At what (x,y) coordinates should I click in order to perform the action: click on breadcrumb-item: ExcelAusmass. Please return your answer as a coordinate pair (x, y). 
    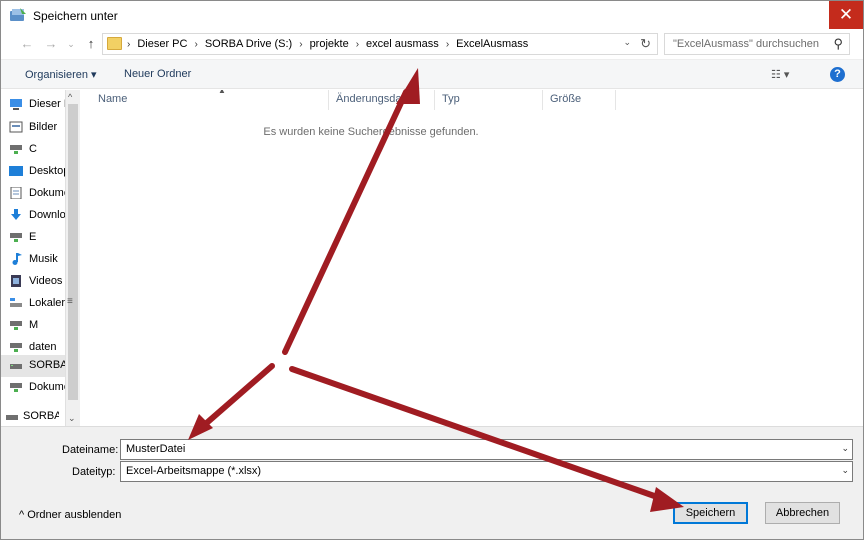
    Looking at the image, I should click on (492, 44).